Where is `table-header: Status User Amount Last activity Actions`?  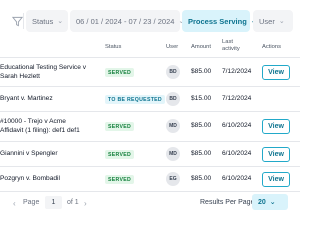
table-header: Status User Amount Last activity Actions is located at coordinates (150, 48).